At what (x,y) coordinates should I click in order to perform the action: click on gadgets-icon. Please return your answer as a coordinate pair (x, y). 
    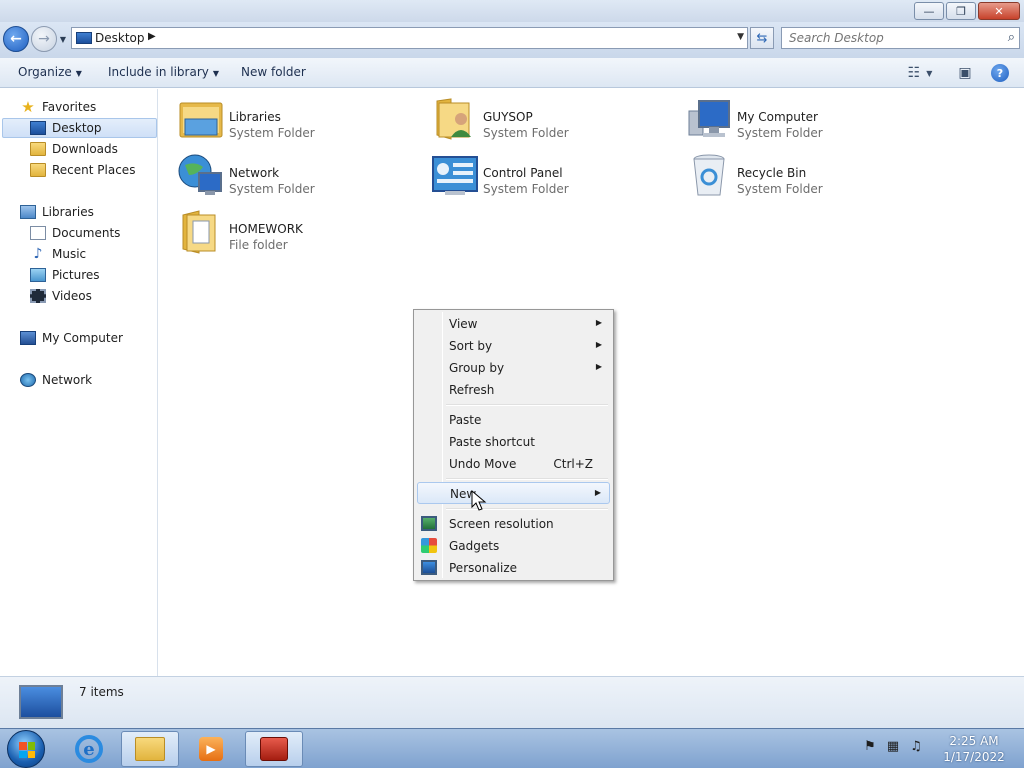
    Looking at the image, I should click on (429, 545).